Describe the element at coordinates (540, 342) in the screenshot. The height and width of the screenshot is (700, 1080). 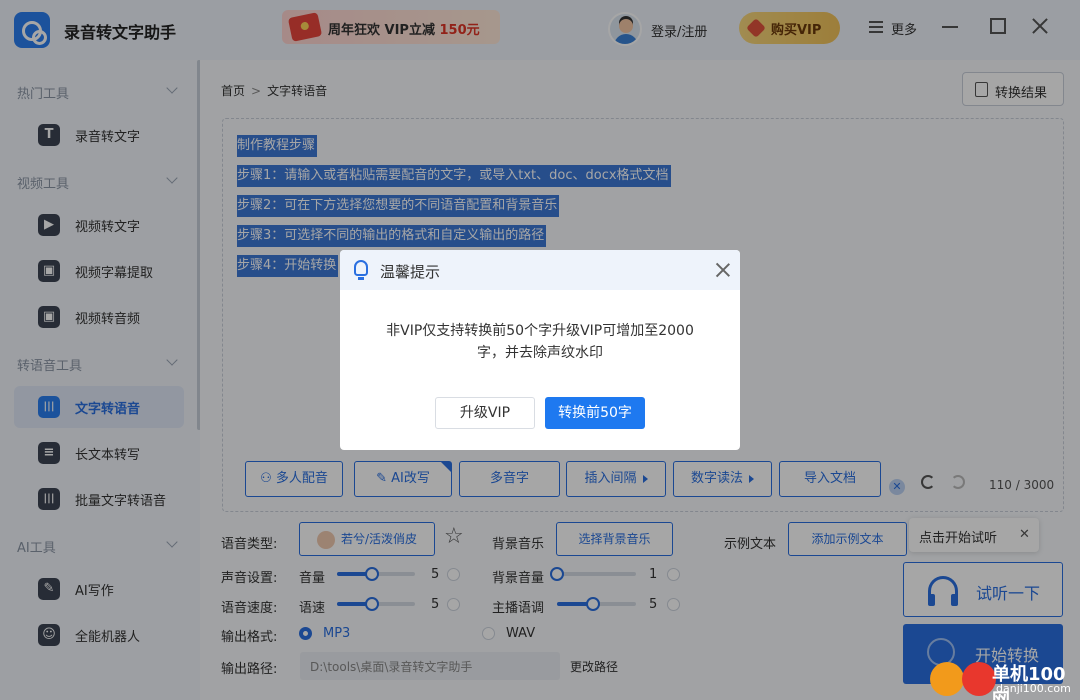
I see `dialog-message: 非VIP仅支持转换前50个字升级VIP可增加至2000字，并去除声纹水印` at that location.